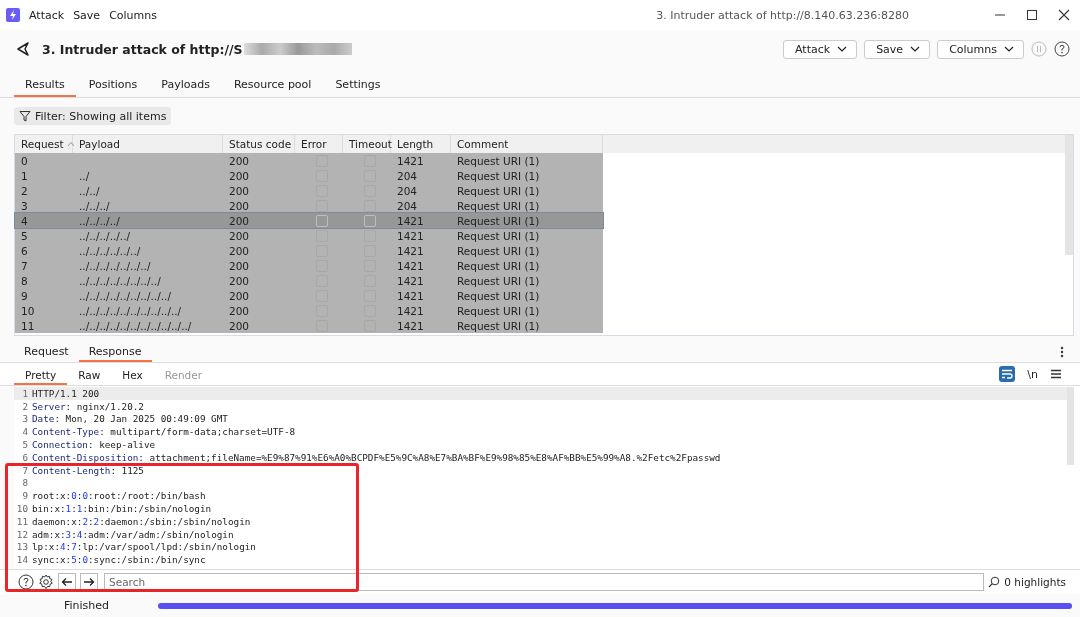 This screenshot has height=617, width=1080. I want to click on dropdown-button: Columns, so click(980, 49).